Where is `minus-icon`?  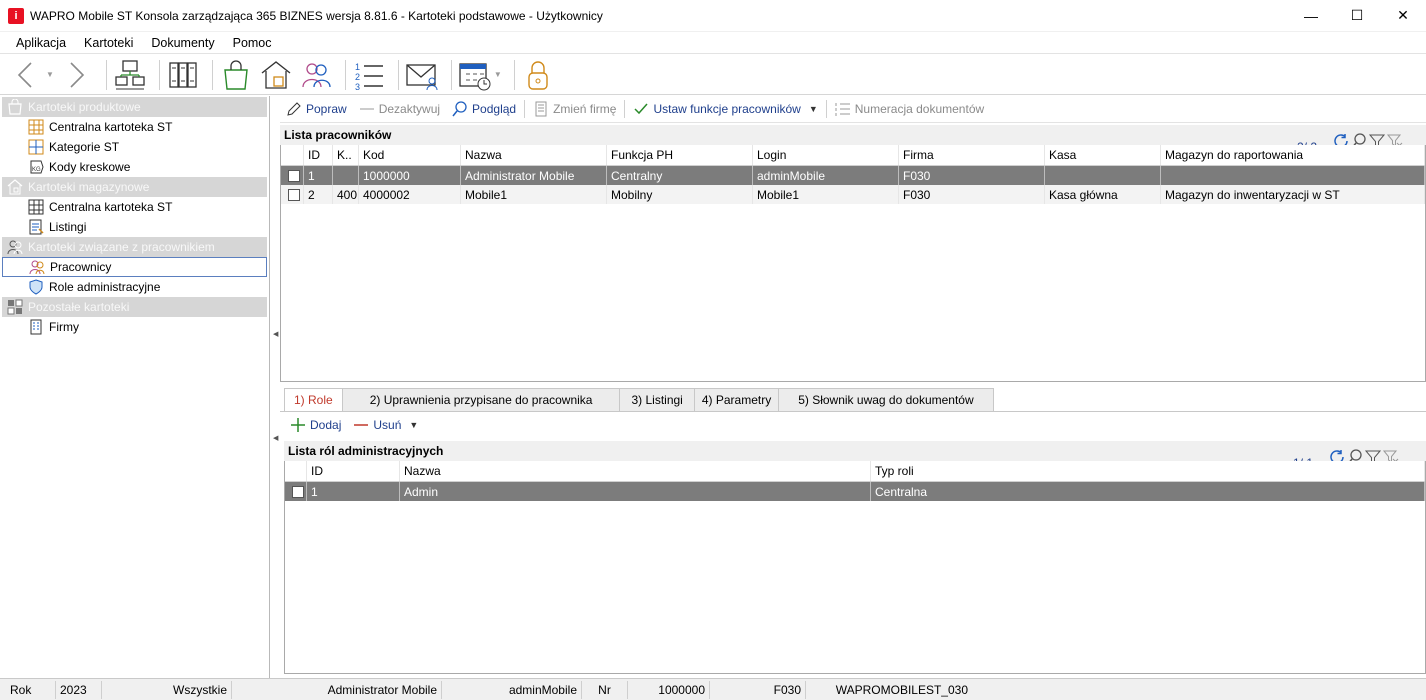 minus-icon is located at coordinates (367, 109).